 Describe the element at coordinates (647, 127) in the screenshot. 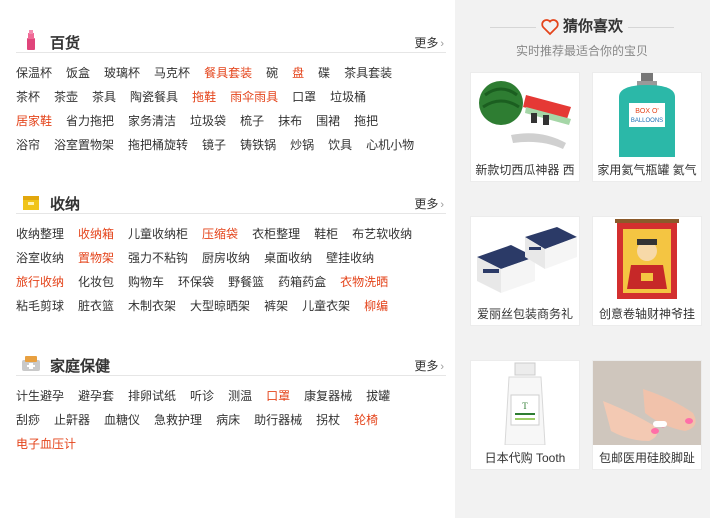

I see `product-card: BOX O' BALLOONS 家用氦气瓶罐 氦气` at that location.